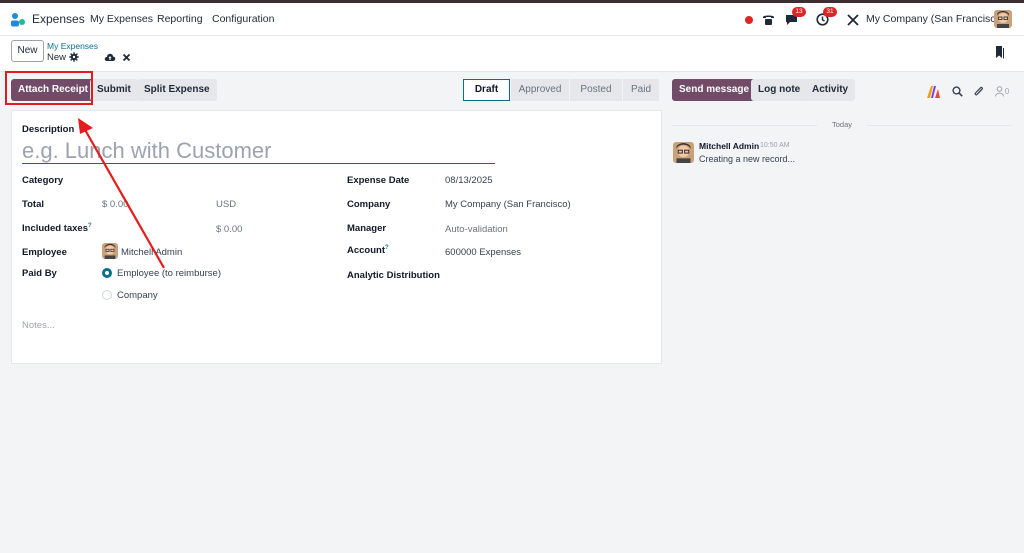 The width and height of the screenshot is (1024, 553). Describe the element at coordinates (387, 248) in the screenshot. I see `account-help-tooltip: ?` at that location.